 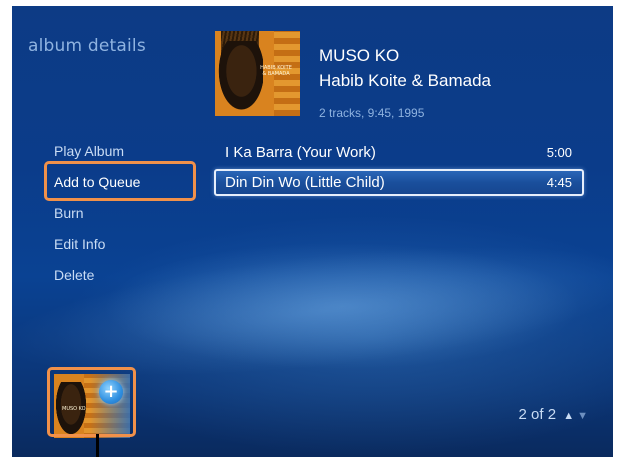 What do you see at coordinates (372, 113) in the screenshot?
I see `album-meta: 2 tracks, 9:45, 1995` at bounding box center [372, 113].